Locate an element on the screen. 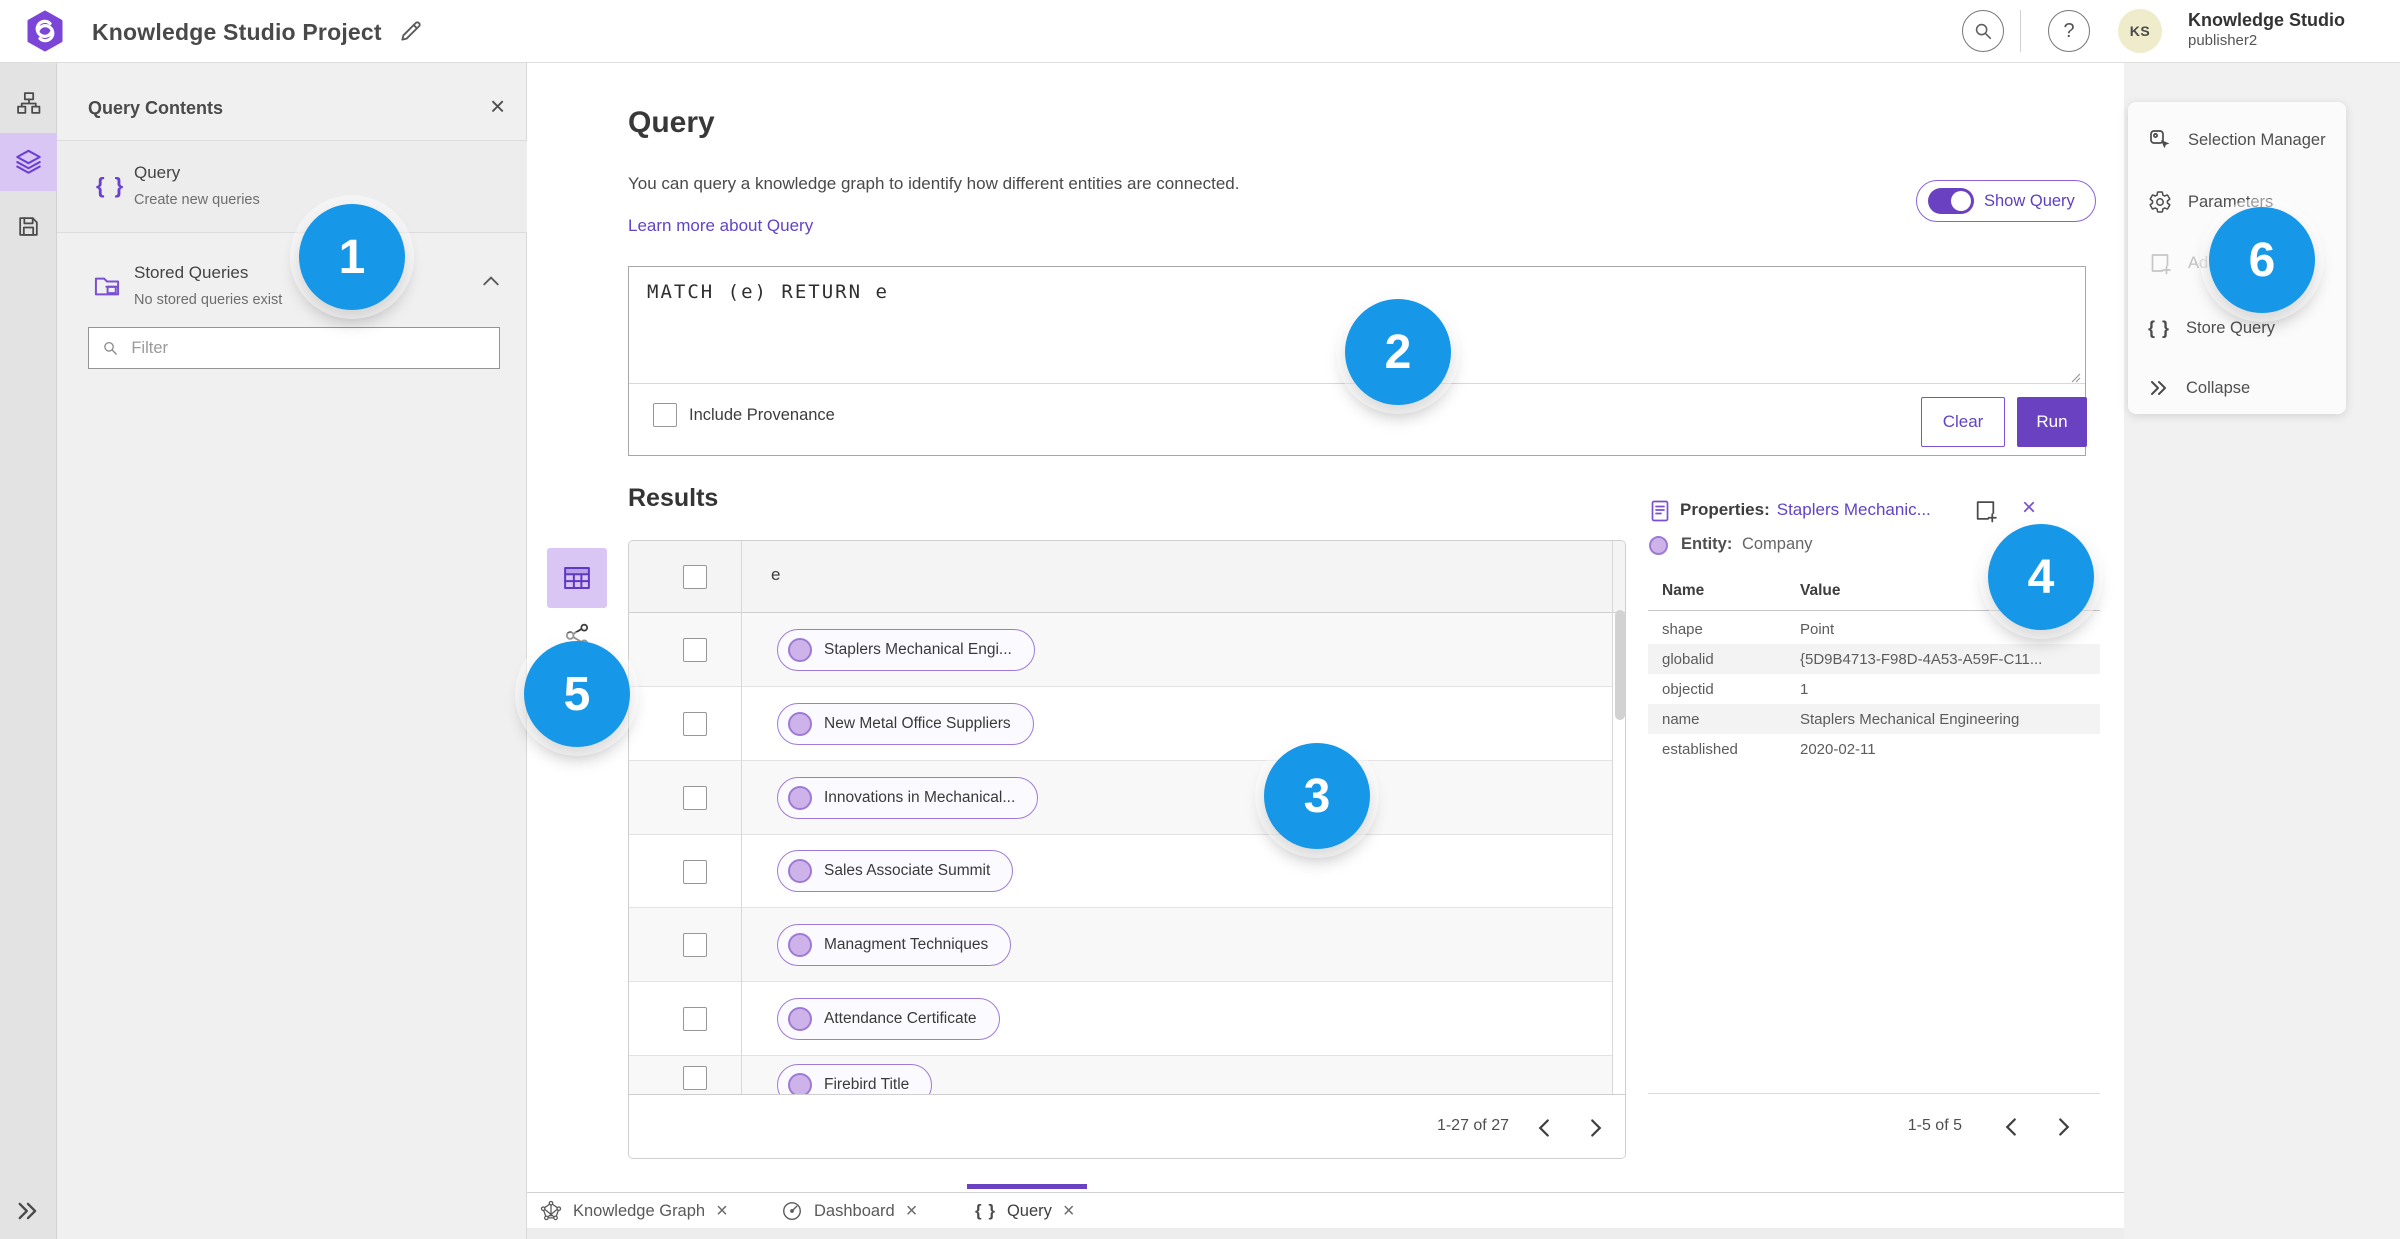  property-value: 1 is located at coordinates (1804, 689).